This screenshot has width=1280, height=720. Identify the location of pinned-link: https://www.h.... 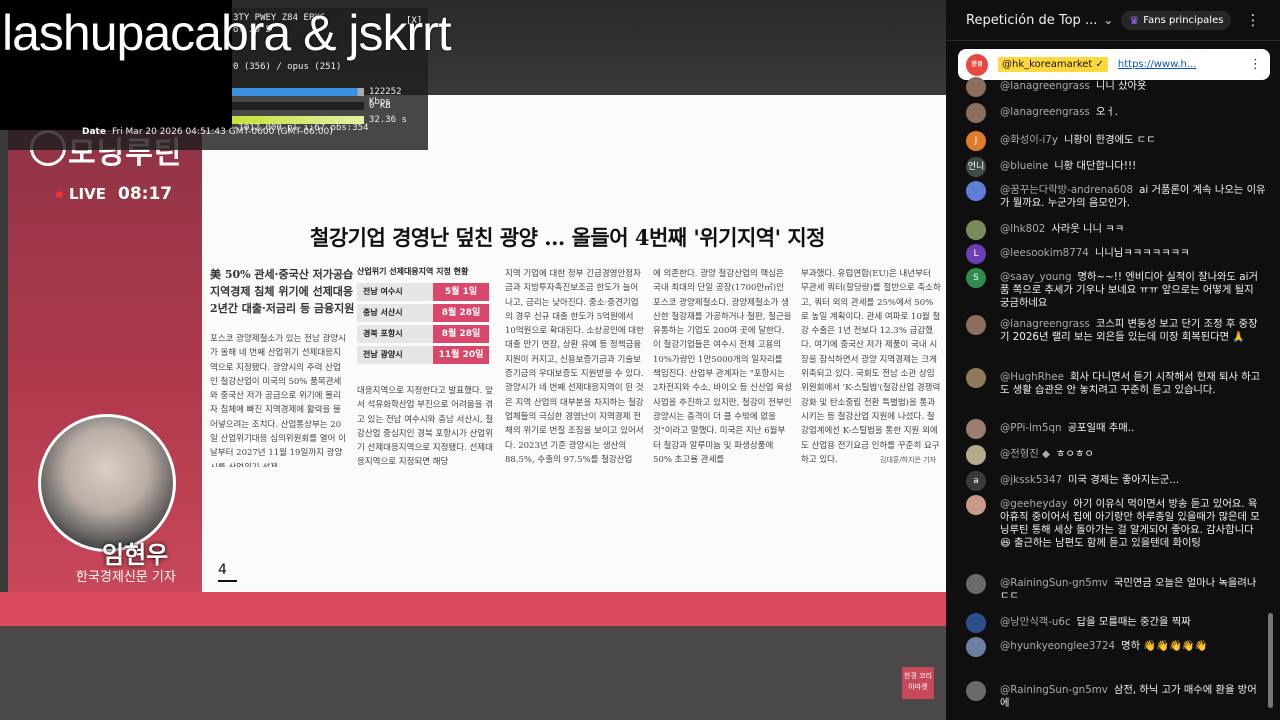
(1157, 64).